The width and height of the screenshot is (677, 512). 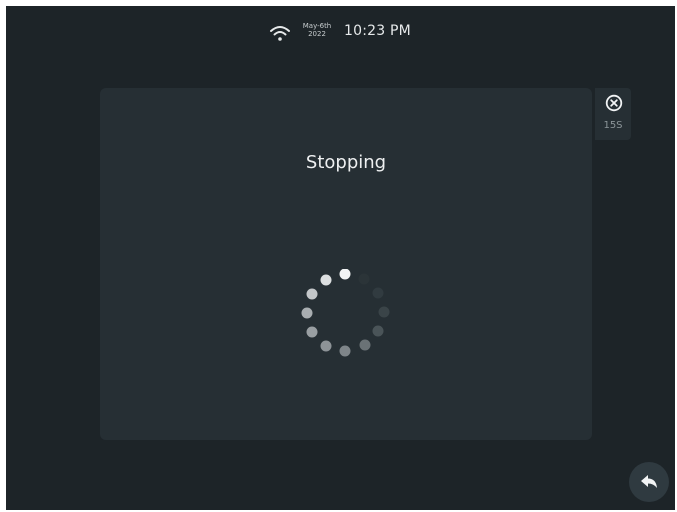 I want to click on clock-time: 10:23 PM, so click(x=377, y=31).